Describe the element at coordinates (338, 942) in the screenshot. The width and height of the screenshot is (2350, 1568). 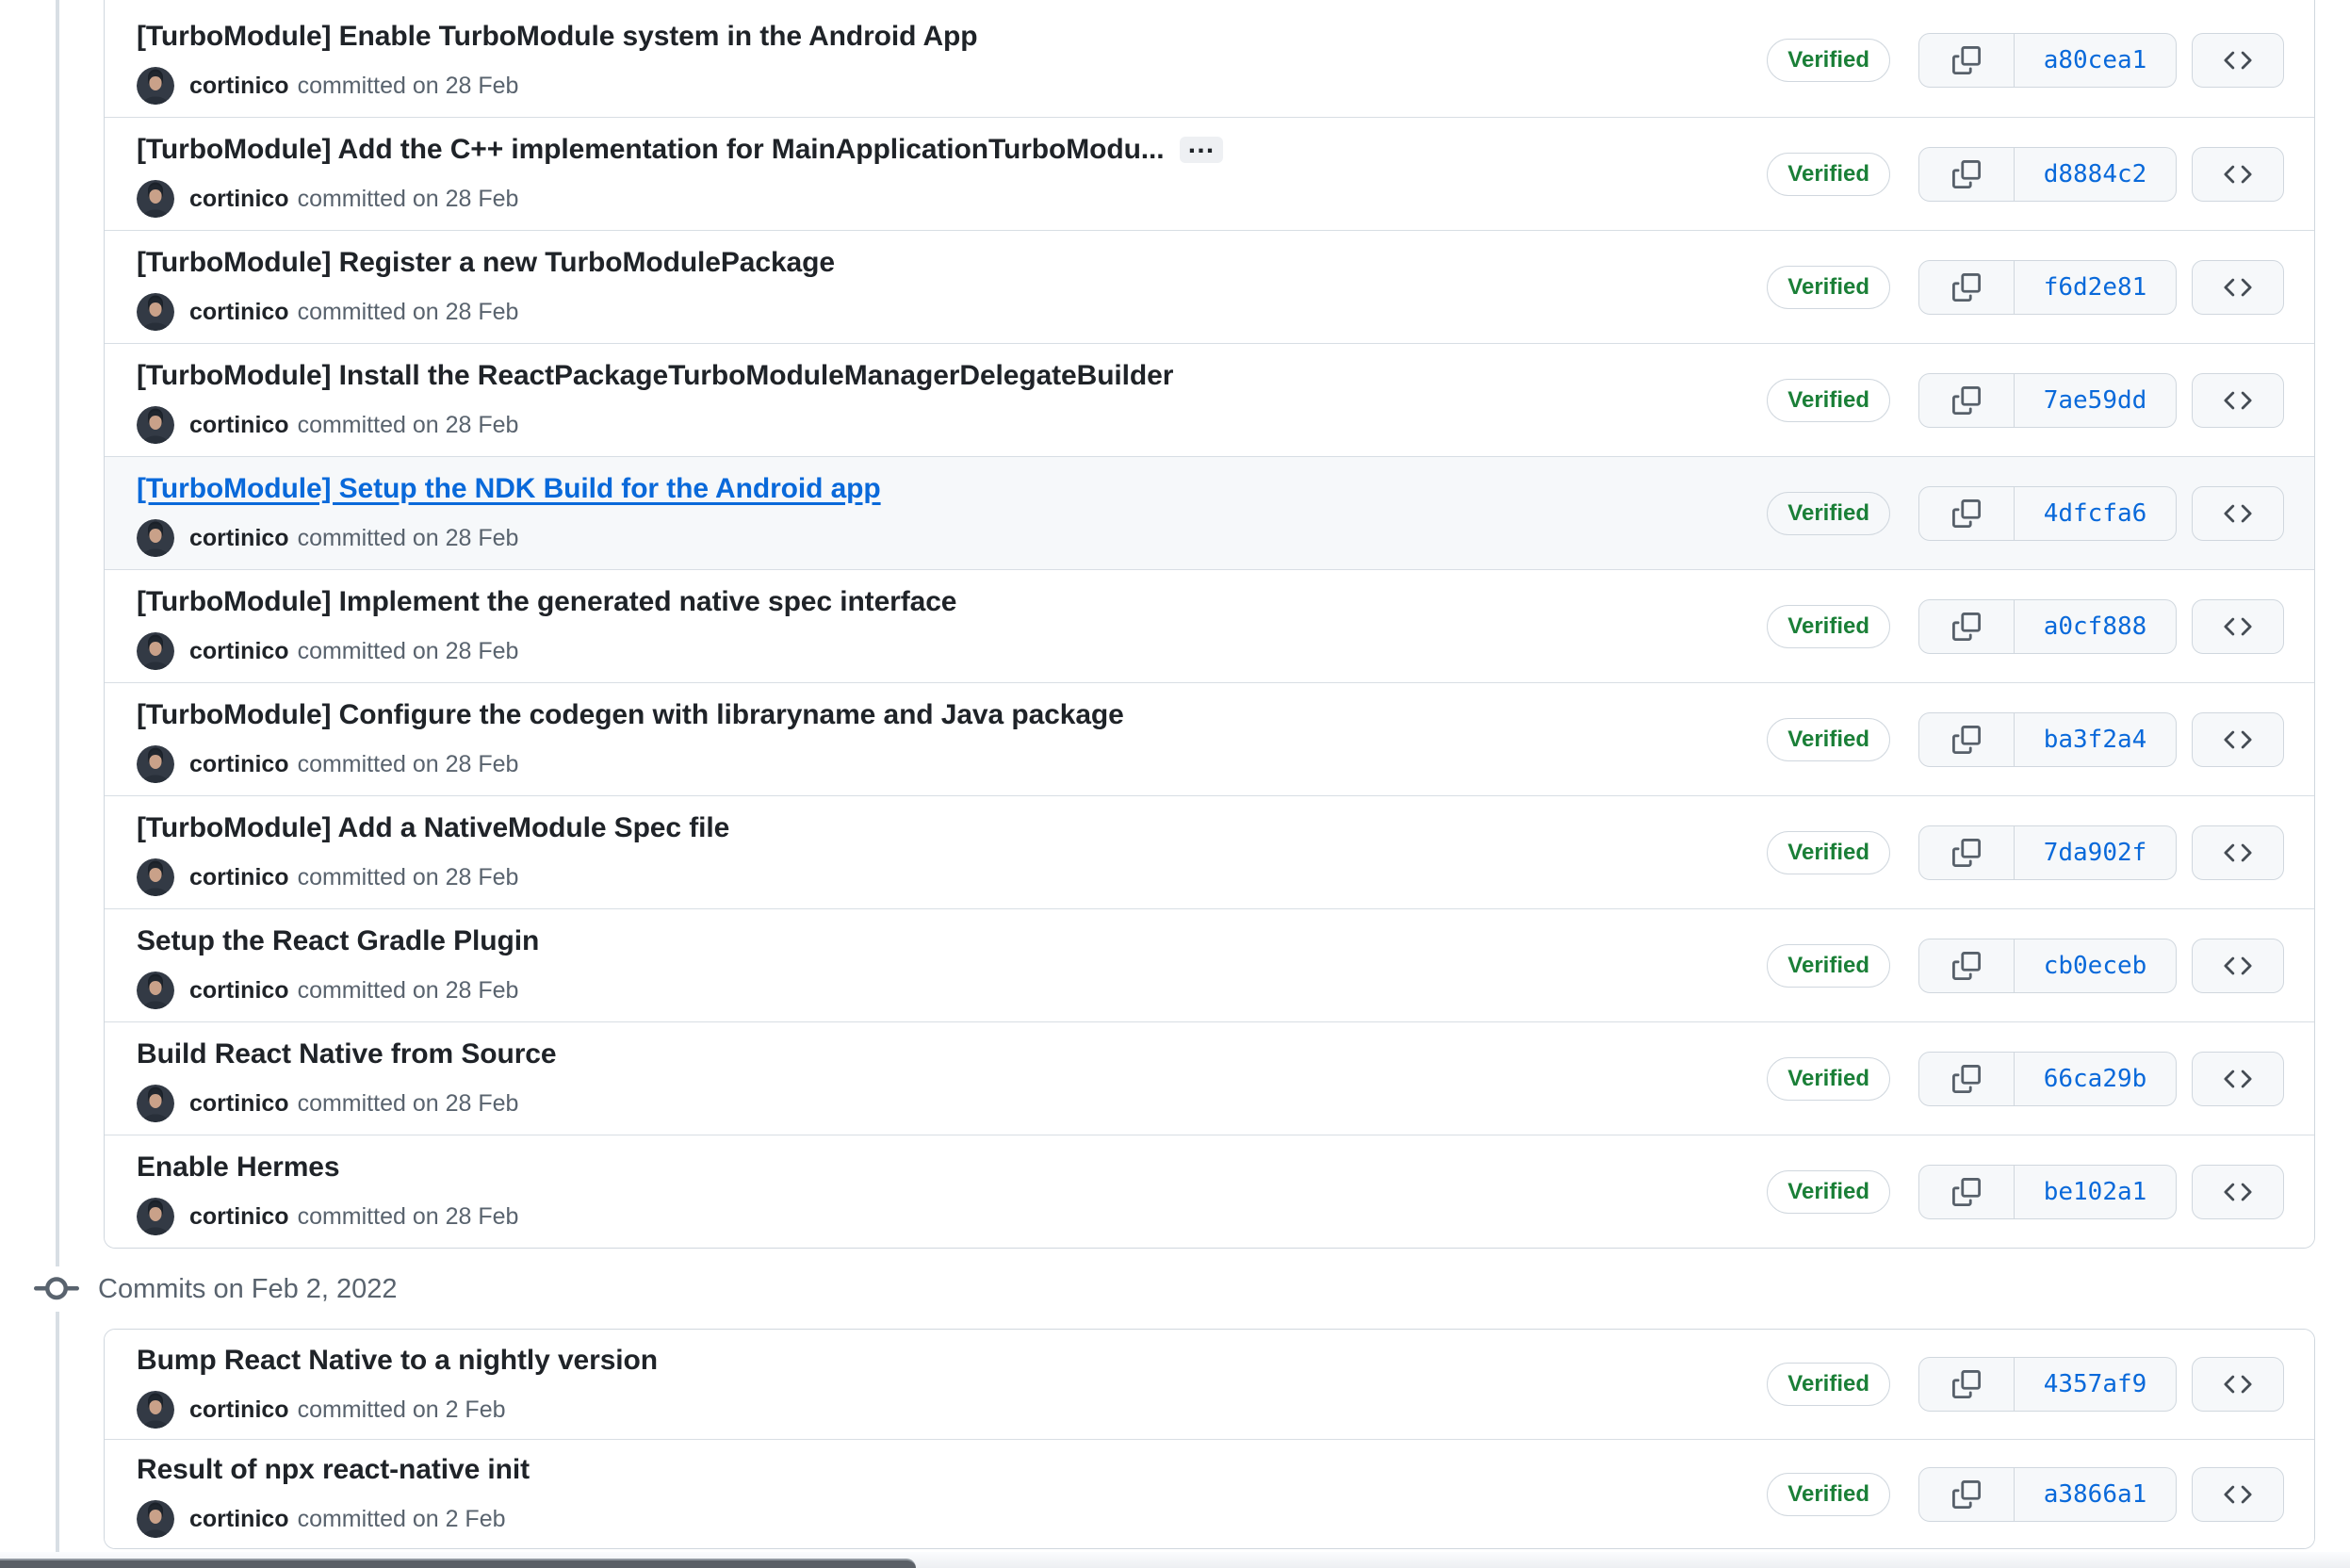
I see `commit-title-link: Setup the React Gradle Plugin` at that location.